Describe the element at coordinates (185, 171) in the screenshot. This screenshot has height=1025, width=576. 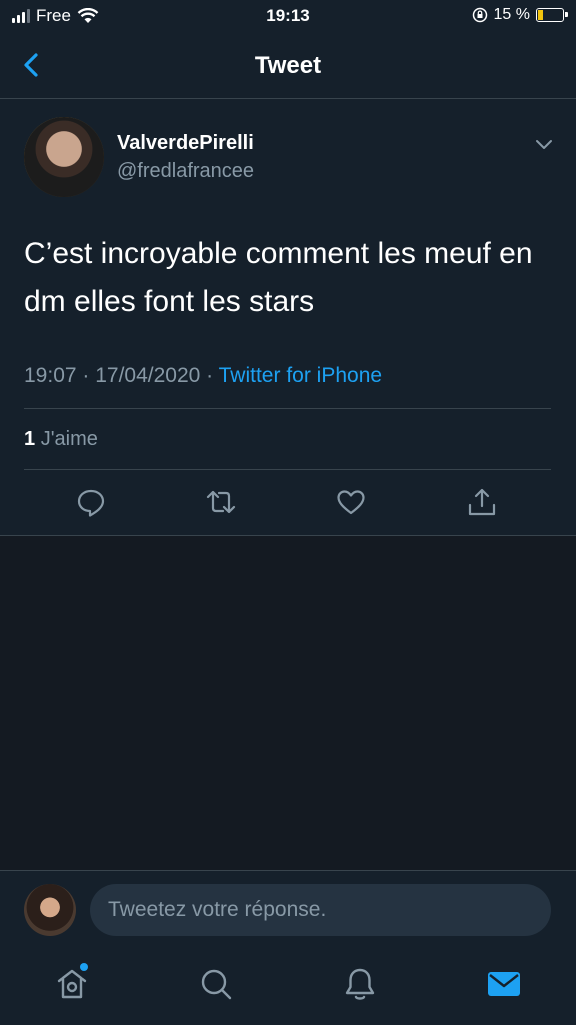
I see `author-handle: @fredlafrancee` at that location.